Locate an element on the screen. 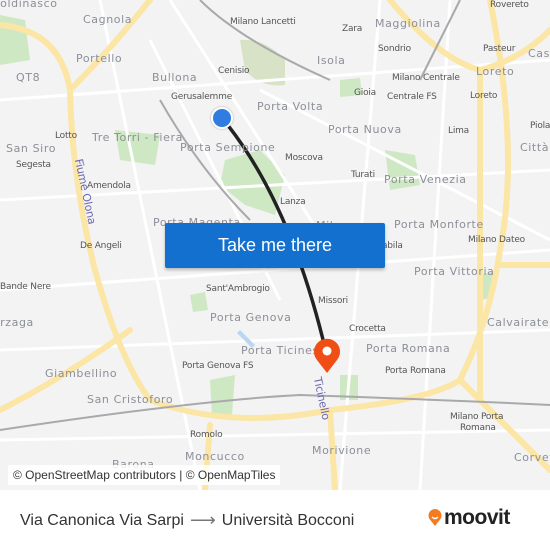 The image size is (550, 550). map-place-label: Porta Venezia is located at coordinates (425, 179).